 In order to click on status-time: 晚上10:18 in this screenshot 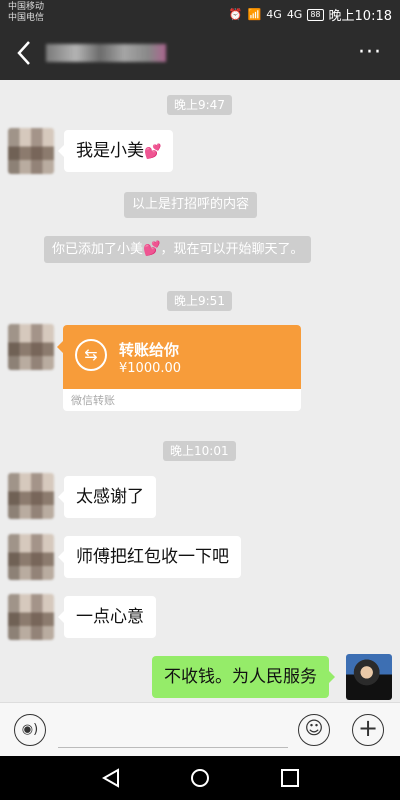, I will do `click(360, 16)`.